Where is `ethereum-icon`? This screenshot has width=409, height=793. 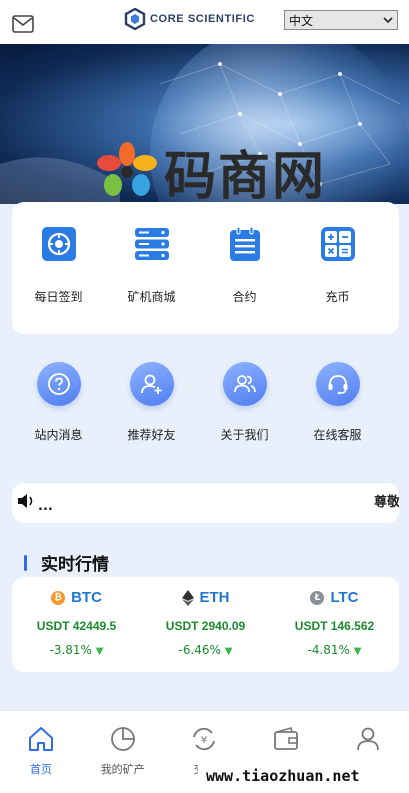
ethereum-icon is located at coordinates (187, 597).